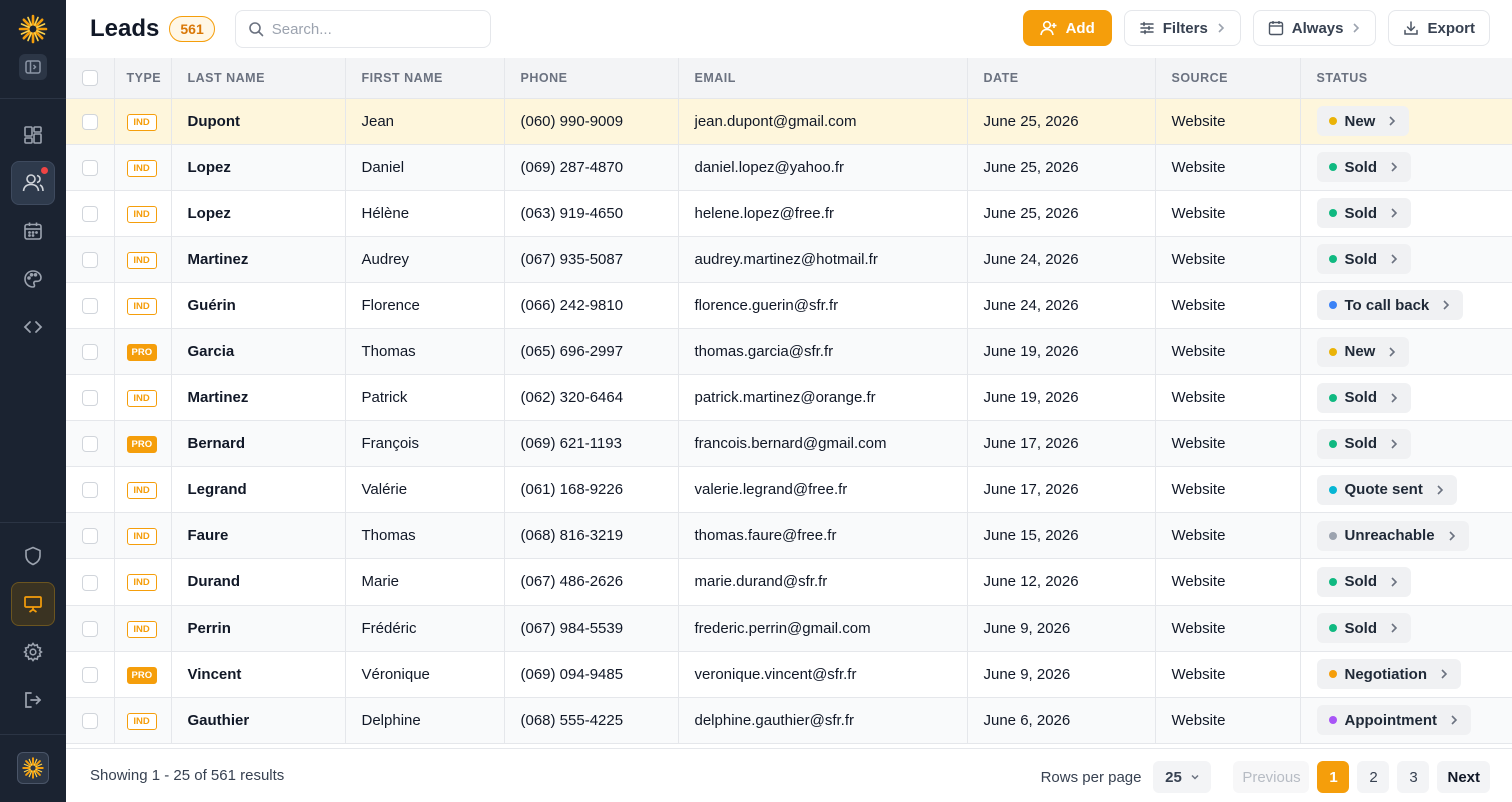 This screenshot has width=1512, height=802. What do you see at coordinates (1228, 78) in the screenshot?
I see `column-header-source: SOURCE` at bounding box center [1228, 78].